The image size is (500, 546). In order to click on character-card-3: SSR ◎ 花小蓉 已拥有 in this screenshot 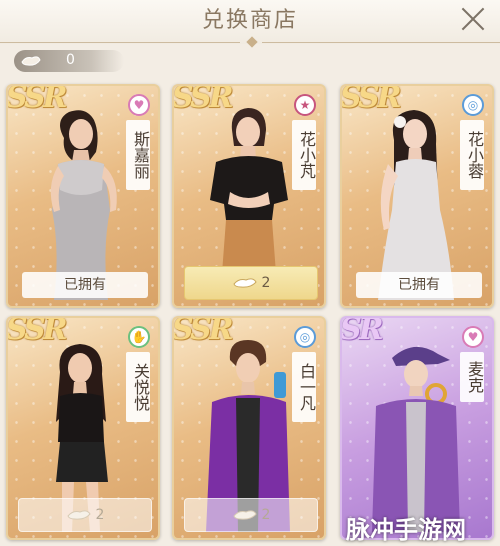, I will do `click(417, 196)`.